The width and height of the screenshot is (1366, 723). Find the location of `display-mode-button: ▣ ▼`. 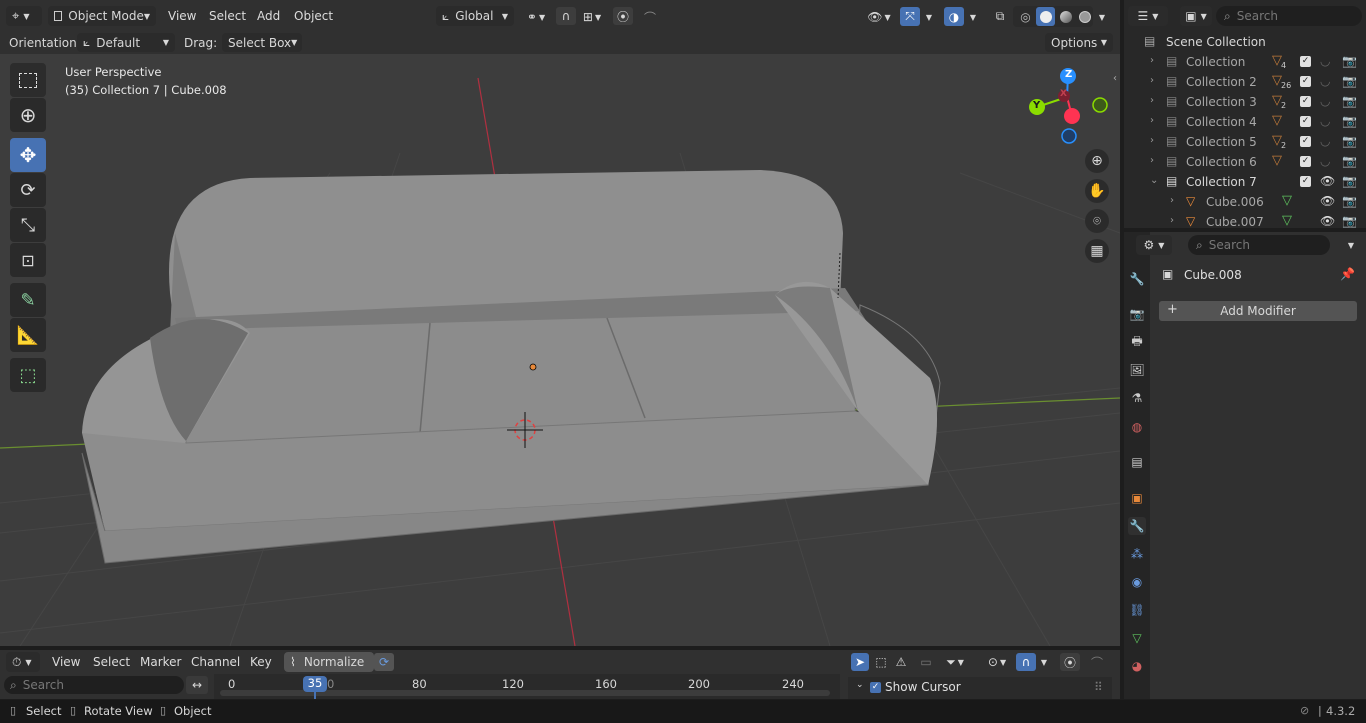

display-mode-button: ▣ ▼ is located at coordinates (1196, 16).